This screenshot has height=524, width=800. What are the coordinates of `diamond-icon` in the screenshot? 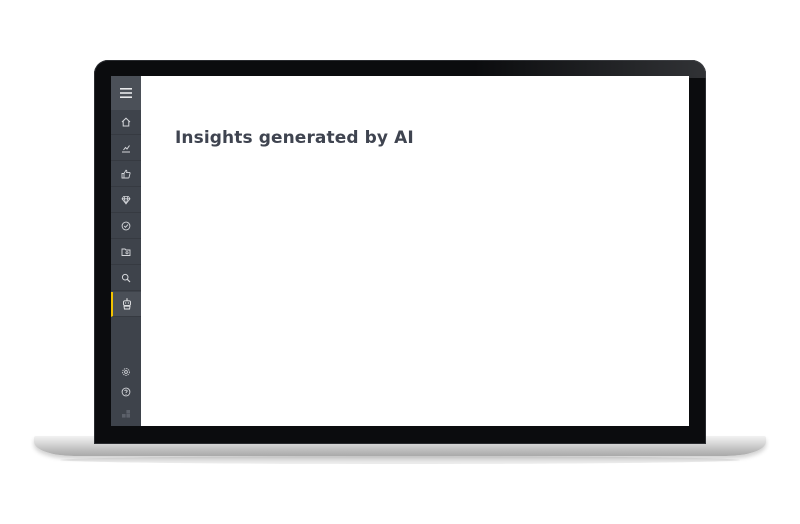 It's located at (126, 200).